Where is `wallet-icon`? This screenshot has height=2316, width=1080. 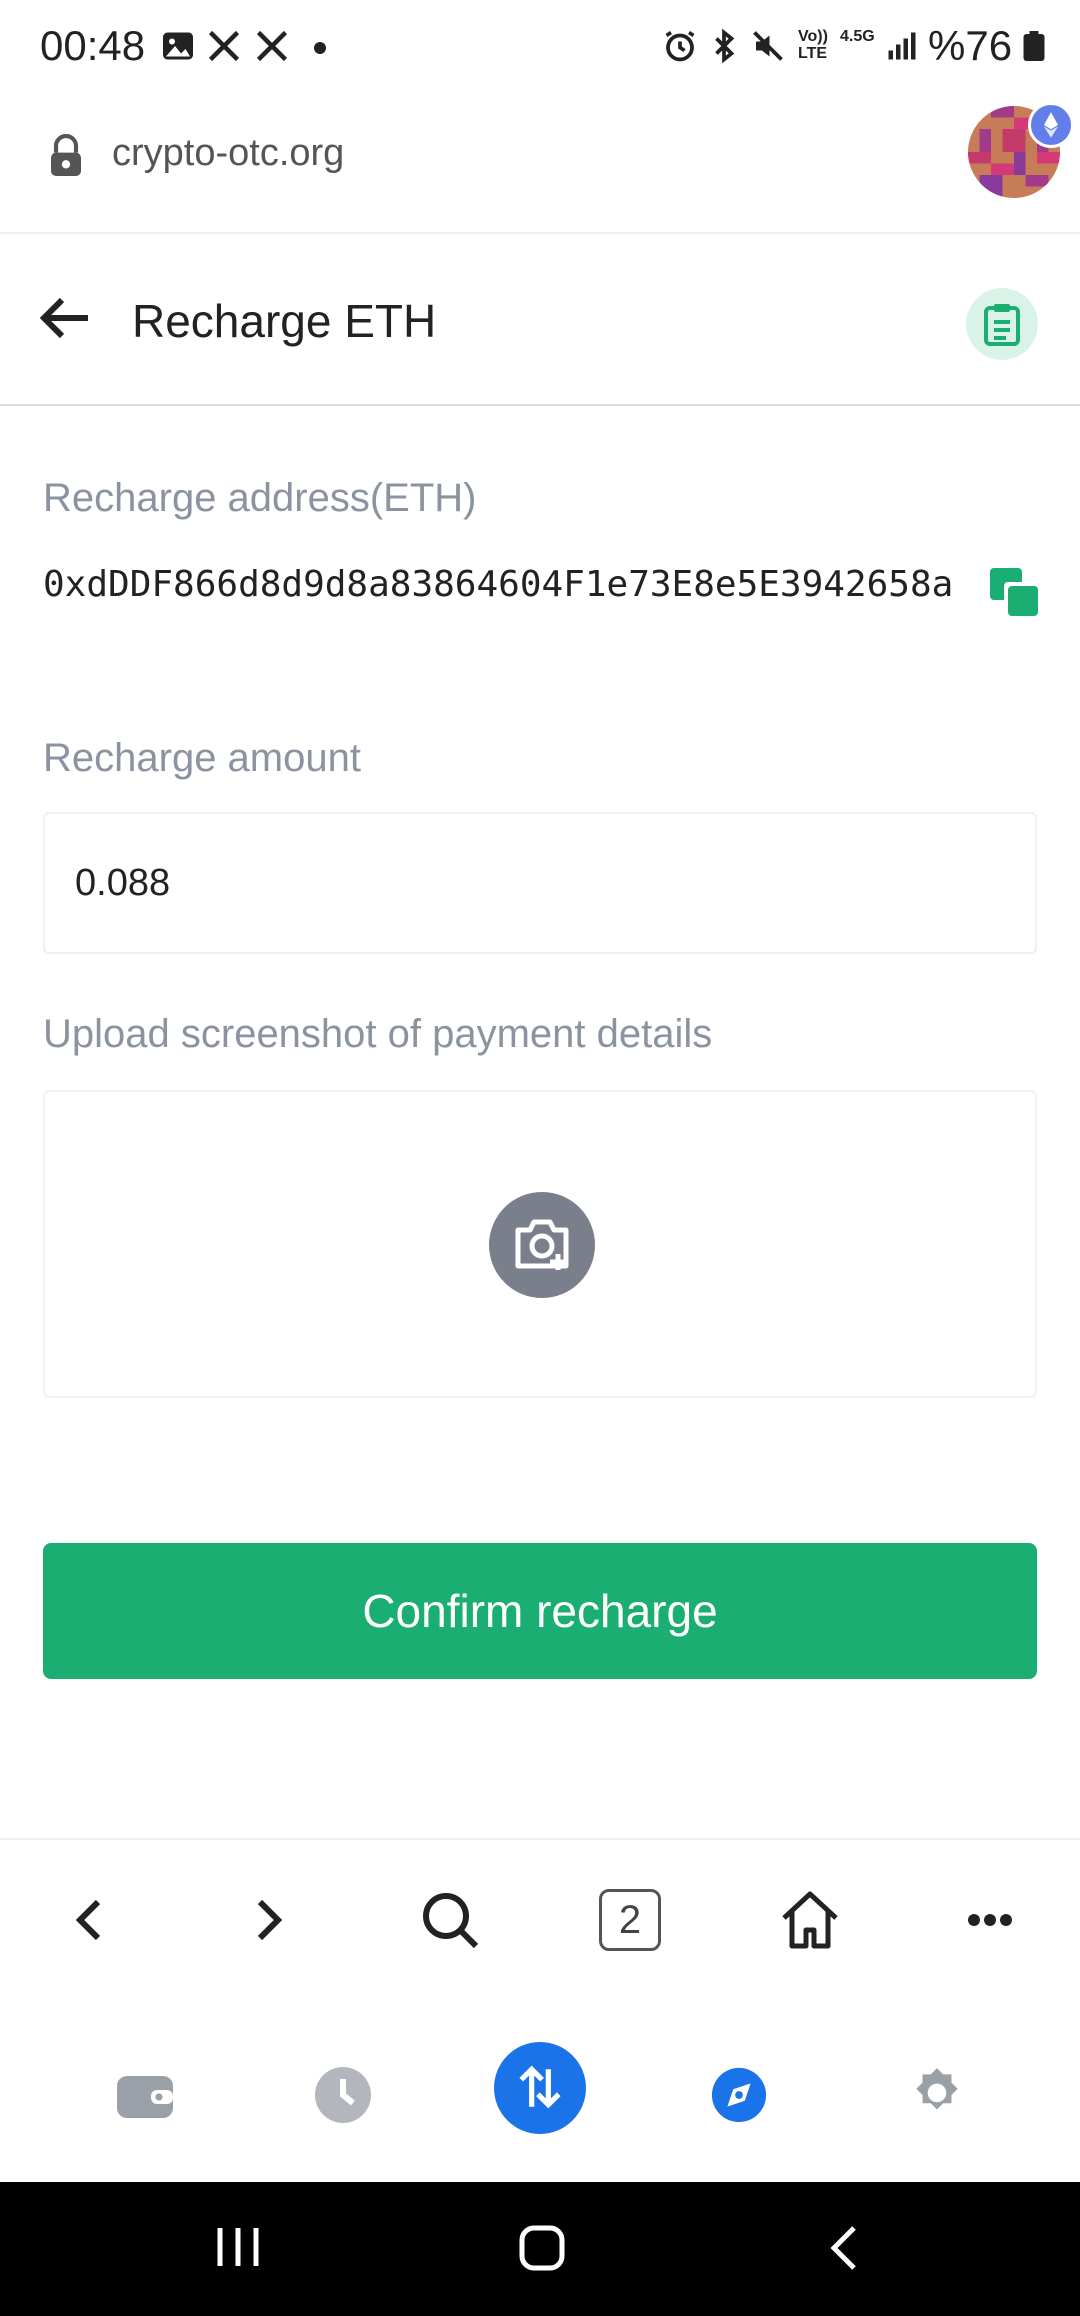 wallet-icon is located at coordinates (145, 2097).